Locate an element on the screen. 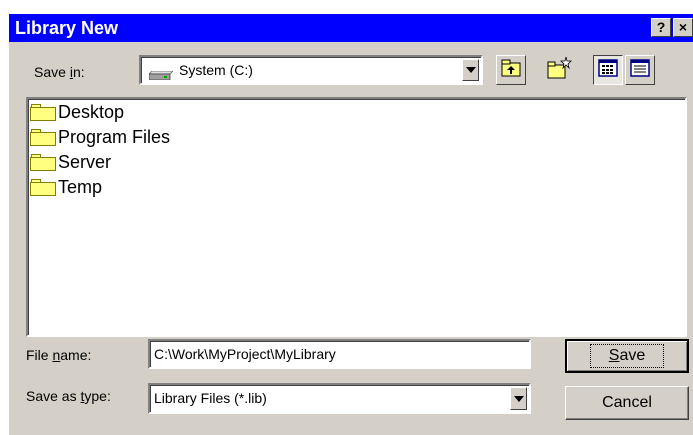 This screenshot has height=435, width=693. file-name-label: Temp is located at coordinates (80, 187).